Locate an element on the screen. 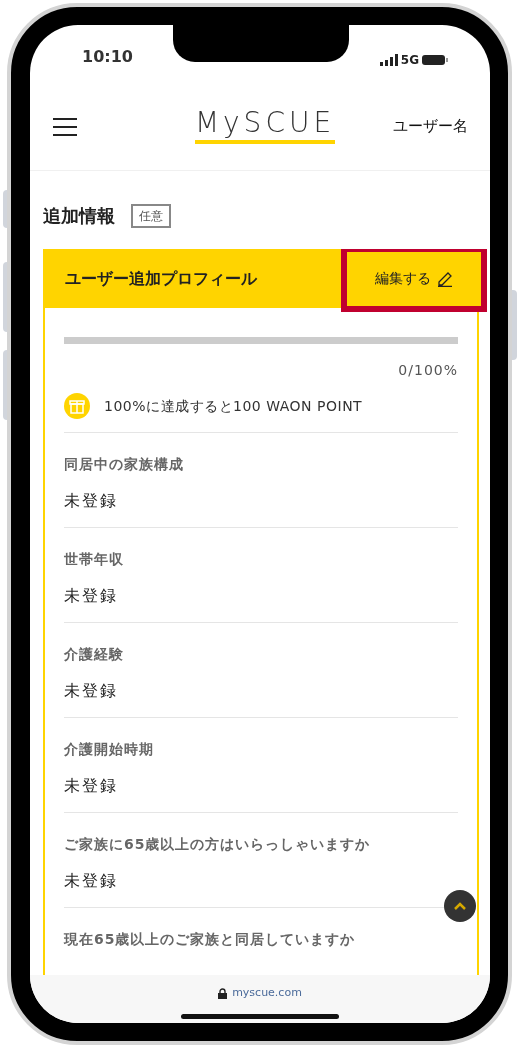 This screenshot has width=518, height=1048. lock-icon is located at coordinates (223, 993).